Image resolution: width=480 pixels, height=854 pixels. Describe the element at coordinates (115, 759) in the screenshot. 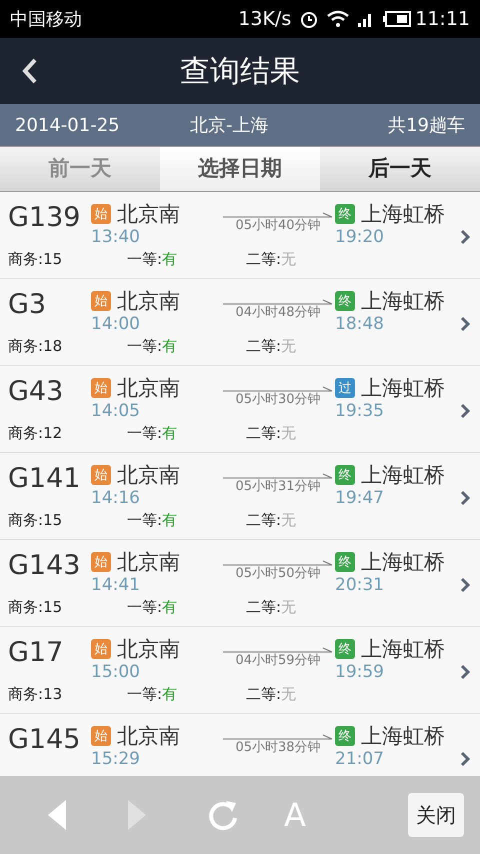

I see `departure-time: 15:29` at that location.